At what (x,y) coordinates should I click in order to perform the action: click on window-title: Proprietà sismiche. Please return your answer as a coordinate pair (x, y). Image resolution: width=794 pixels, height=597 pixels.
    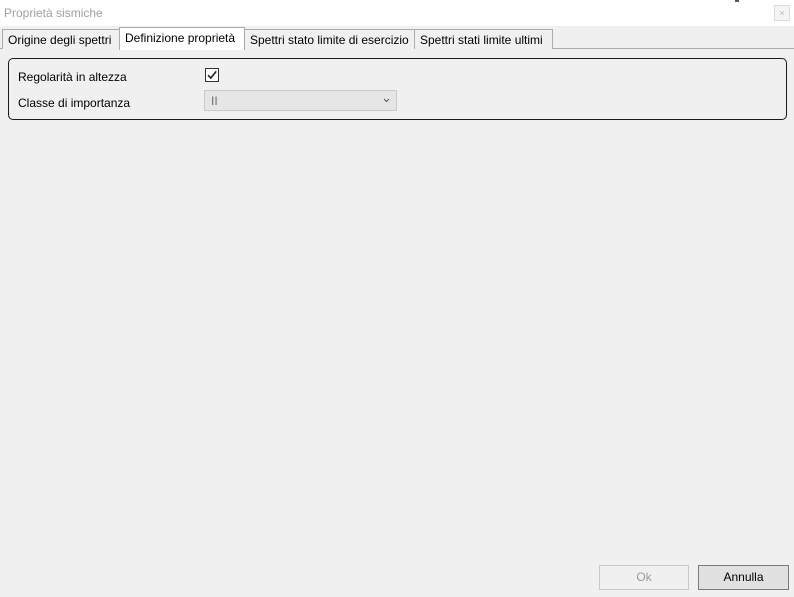
    Looking at the image, I should click on (53, 13).